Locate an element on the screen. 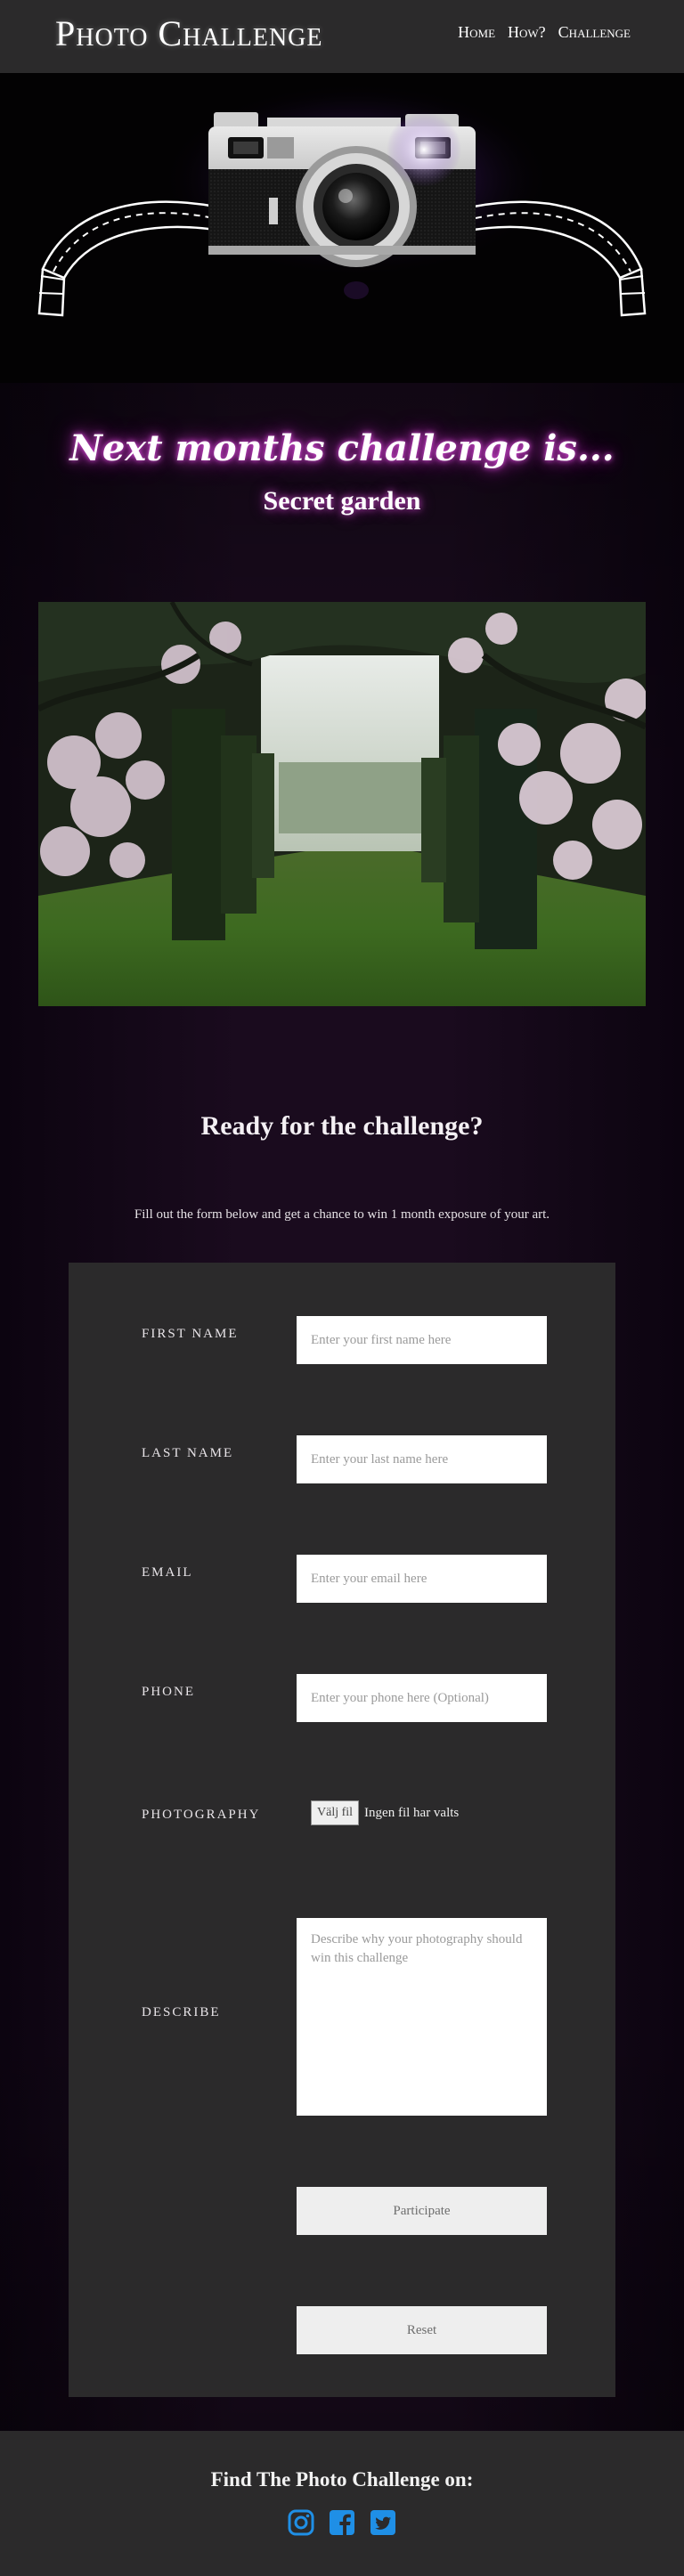 The width and height of the screenshot is (684, 2576). footer-heading: Find The Photo Challenge on: is located at coordinates (342, 2479).